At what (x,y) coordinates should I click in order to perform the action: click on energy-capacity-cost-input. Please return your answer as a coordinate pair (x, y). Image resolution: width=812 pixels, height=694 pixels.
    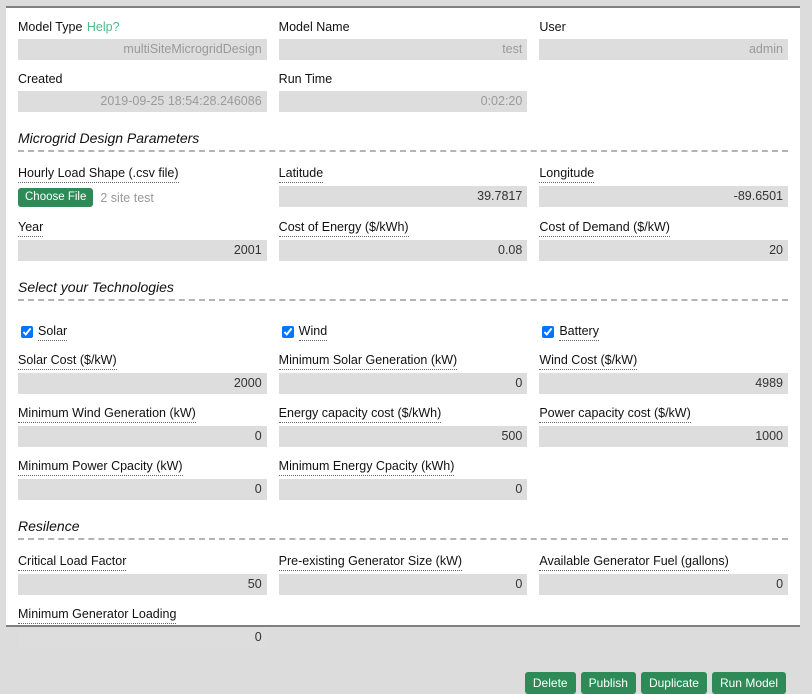
    Looking at the image, I should click on (403, 436).